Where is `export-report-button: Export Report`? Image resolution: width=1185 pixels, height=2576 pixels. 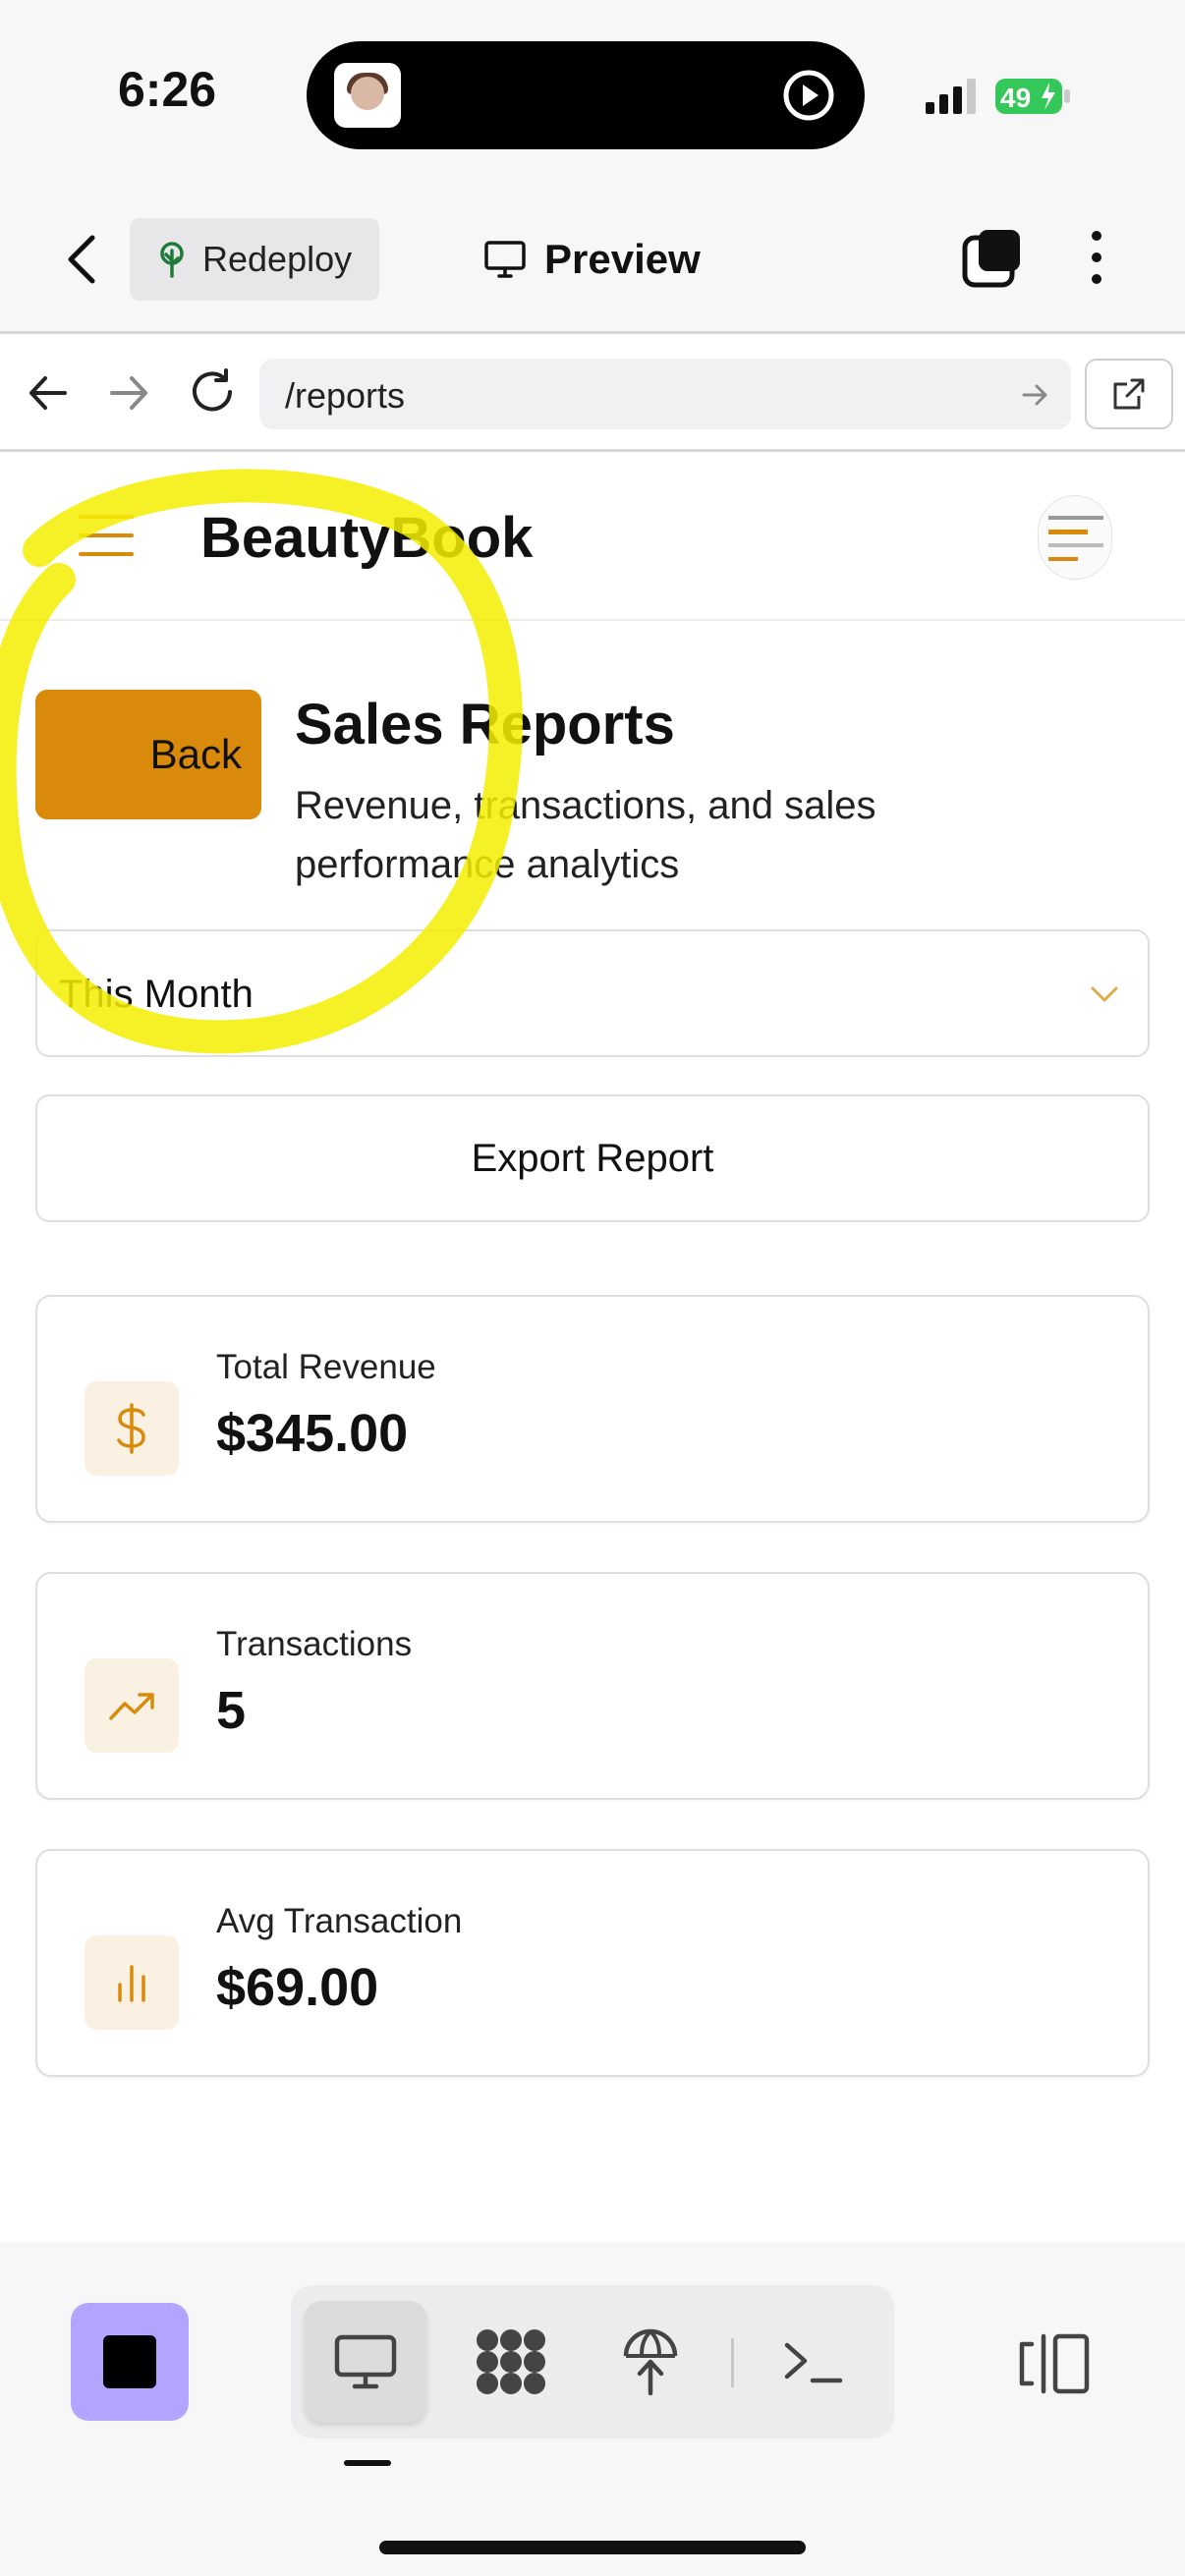 export-report-button: Export Report is located at coordinates (592, 1158).